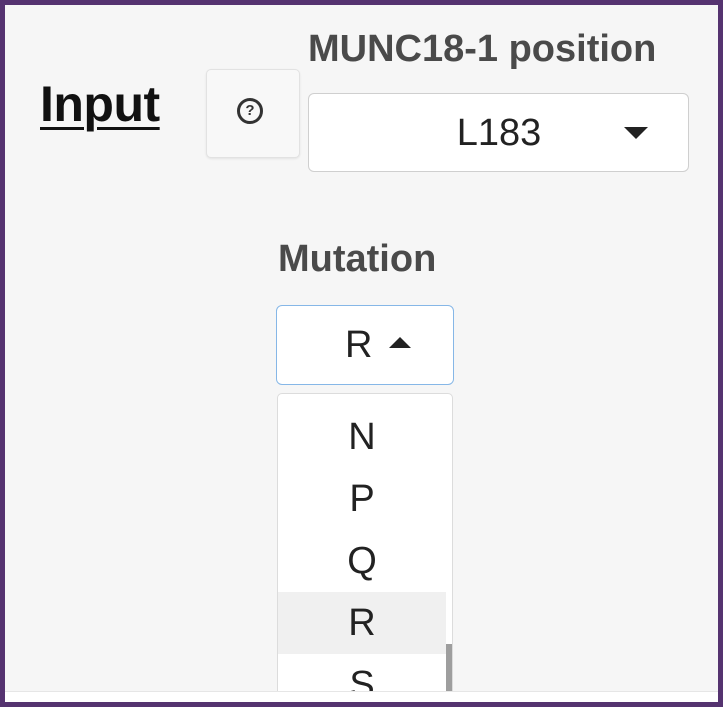 Image resolution: width=723 pixels, height=707 pixels. Describe the element at coordinates (250, 111) in the screenshot. I see `question-circle-icon: ?` at that location.